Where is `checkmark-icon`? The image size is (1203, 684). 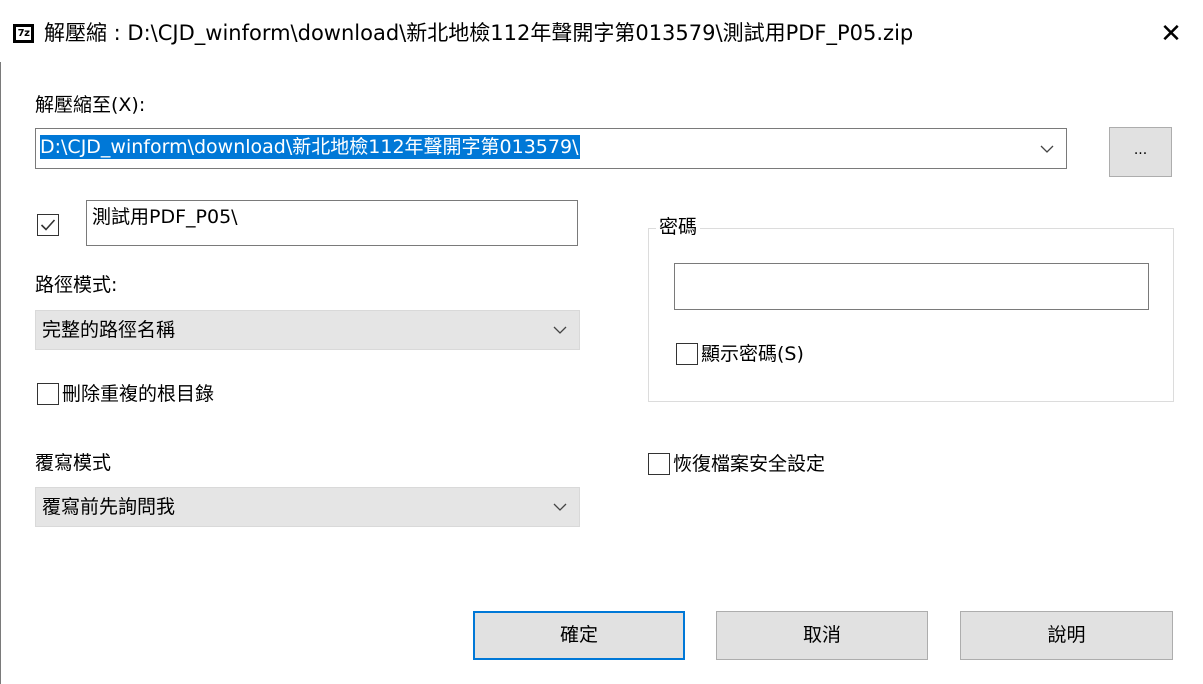
checkmark-icon is located at coordinates (48, 225).